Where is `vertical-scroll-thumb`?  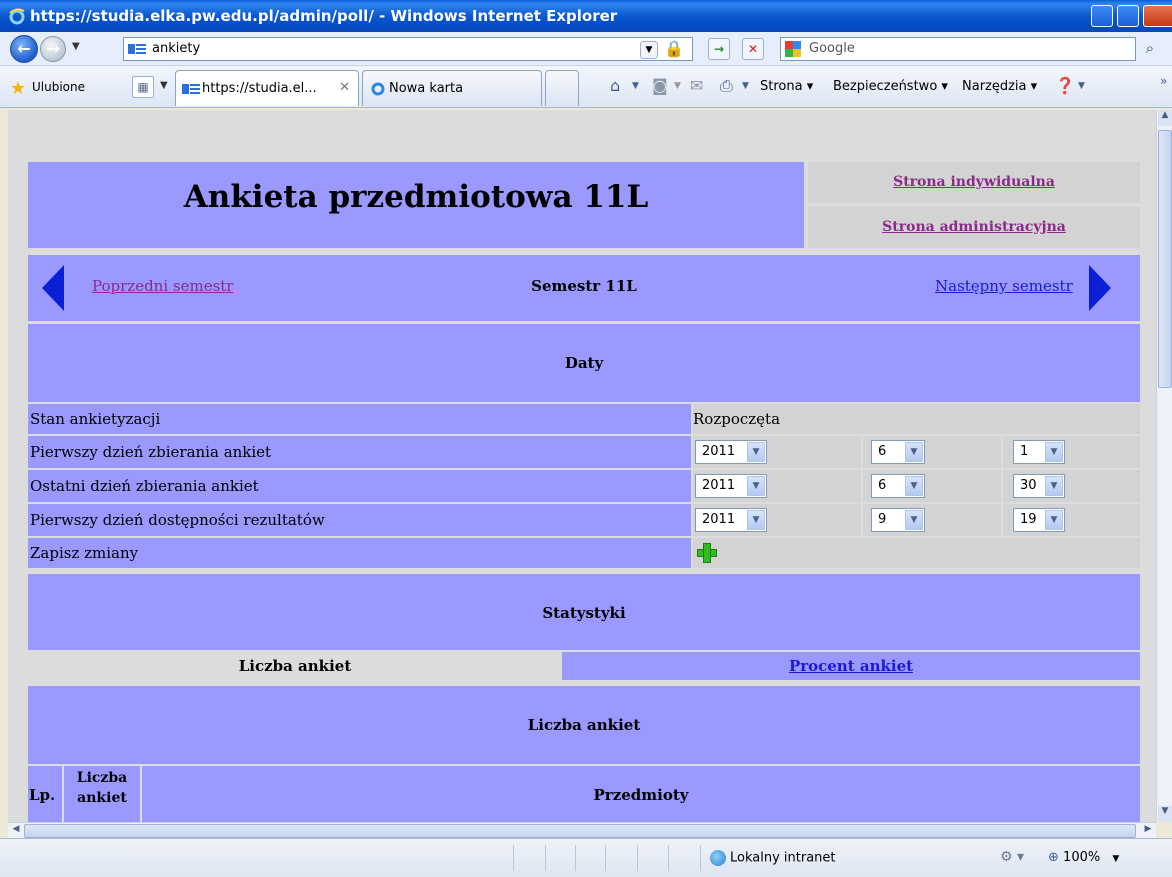 vertical-scroll-thumb is located at coordinates (1165, 259).